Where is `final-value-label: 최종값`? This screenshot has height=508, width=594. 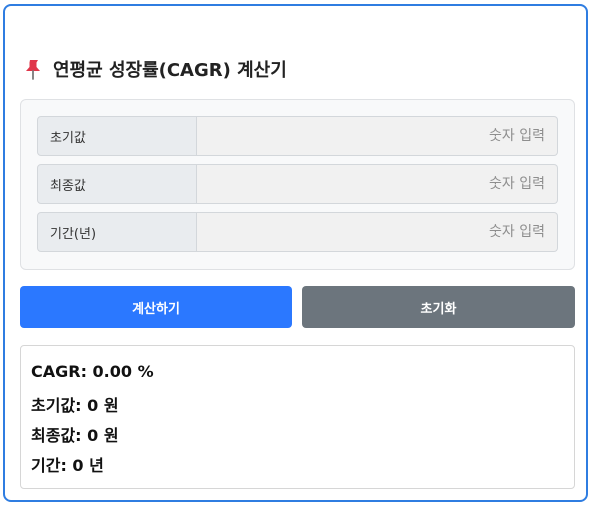 final-value-label: 최종값 is located at coordinates (117, 184).